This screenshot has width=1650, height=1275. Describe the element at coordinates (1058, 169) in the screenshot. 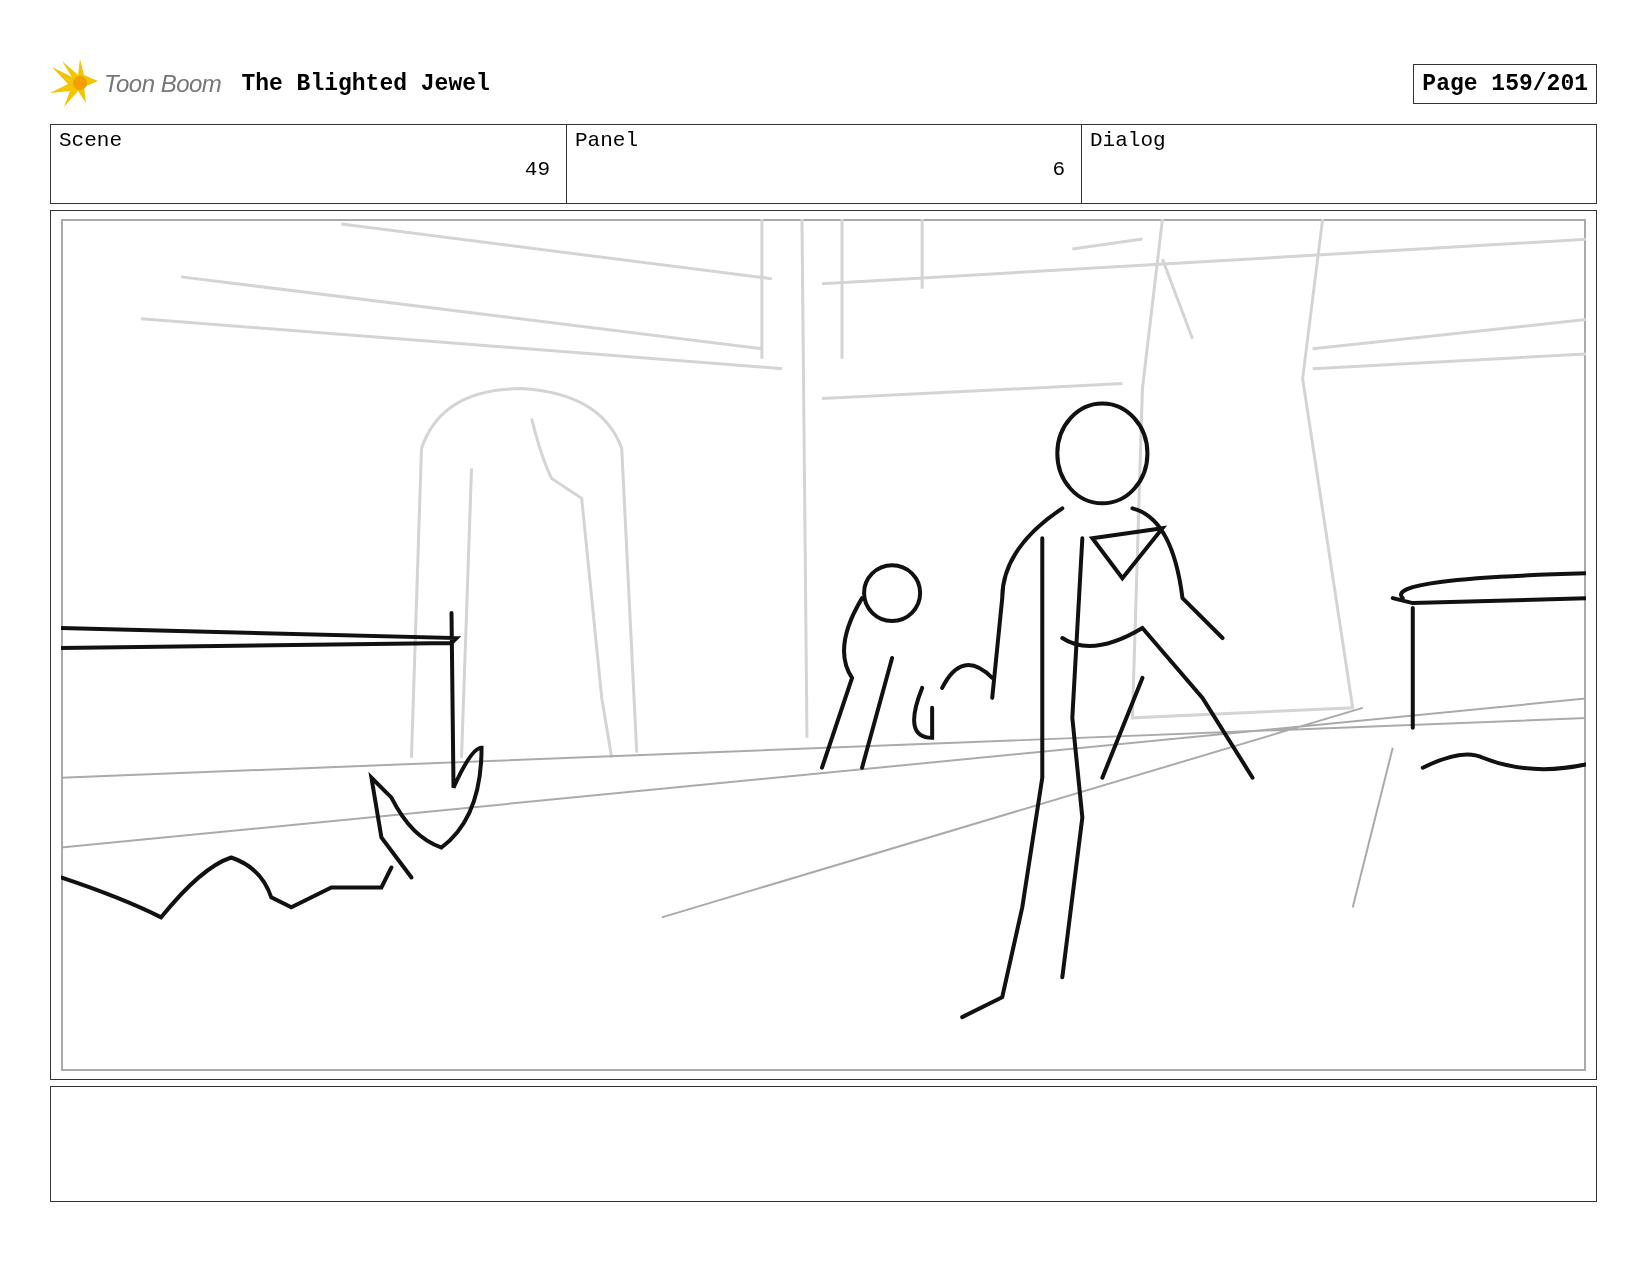

I see `field-value: 6` at that location.